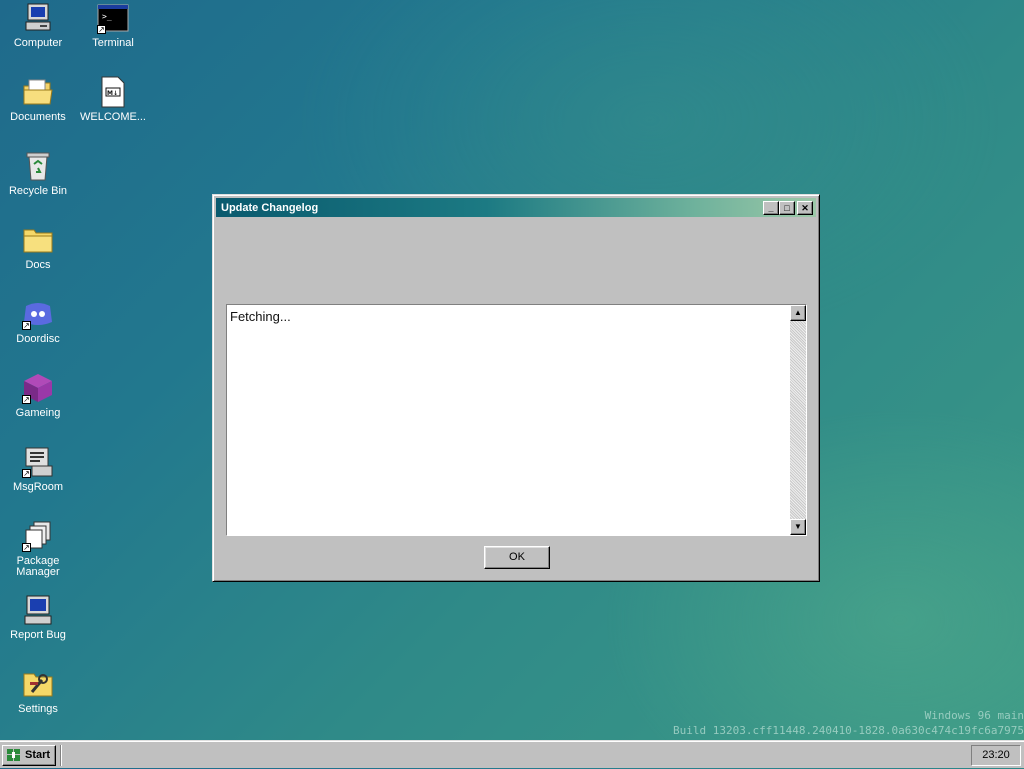  What do you see at coordinates (38, 92) in the screenshot?
I see `documents-folder-icon` at bounding box center [38, 92].